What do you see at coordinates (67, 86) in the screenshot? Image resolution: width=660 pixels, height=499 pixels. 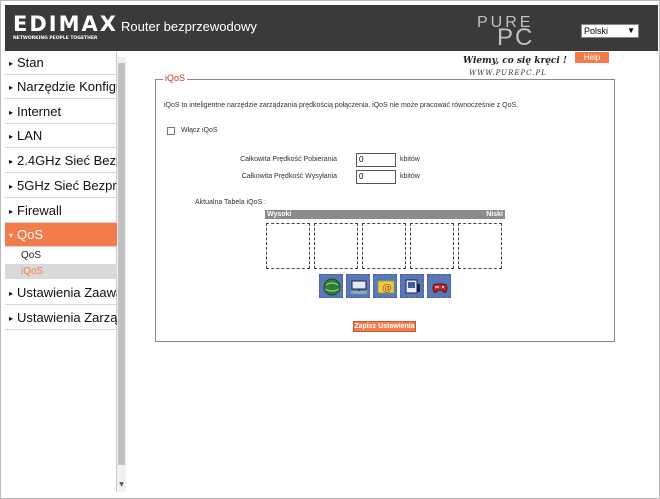 I see `sidebar-item-label: Narzędzie Konfiguracji` at bounding box center [67, 86].